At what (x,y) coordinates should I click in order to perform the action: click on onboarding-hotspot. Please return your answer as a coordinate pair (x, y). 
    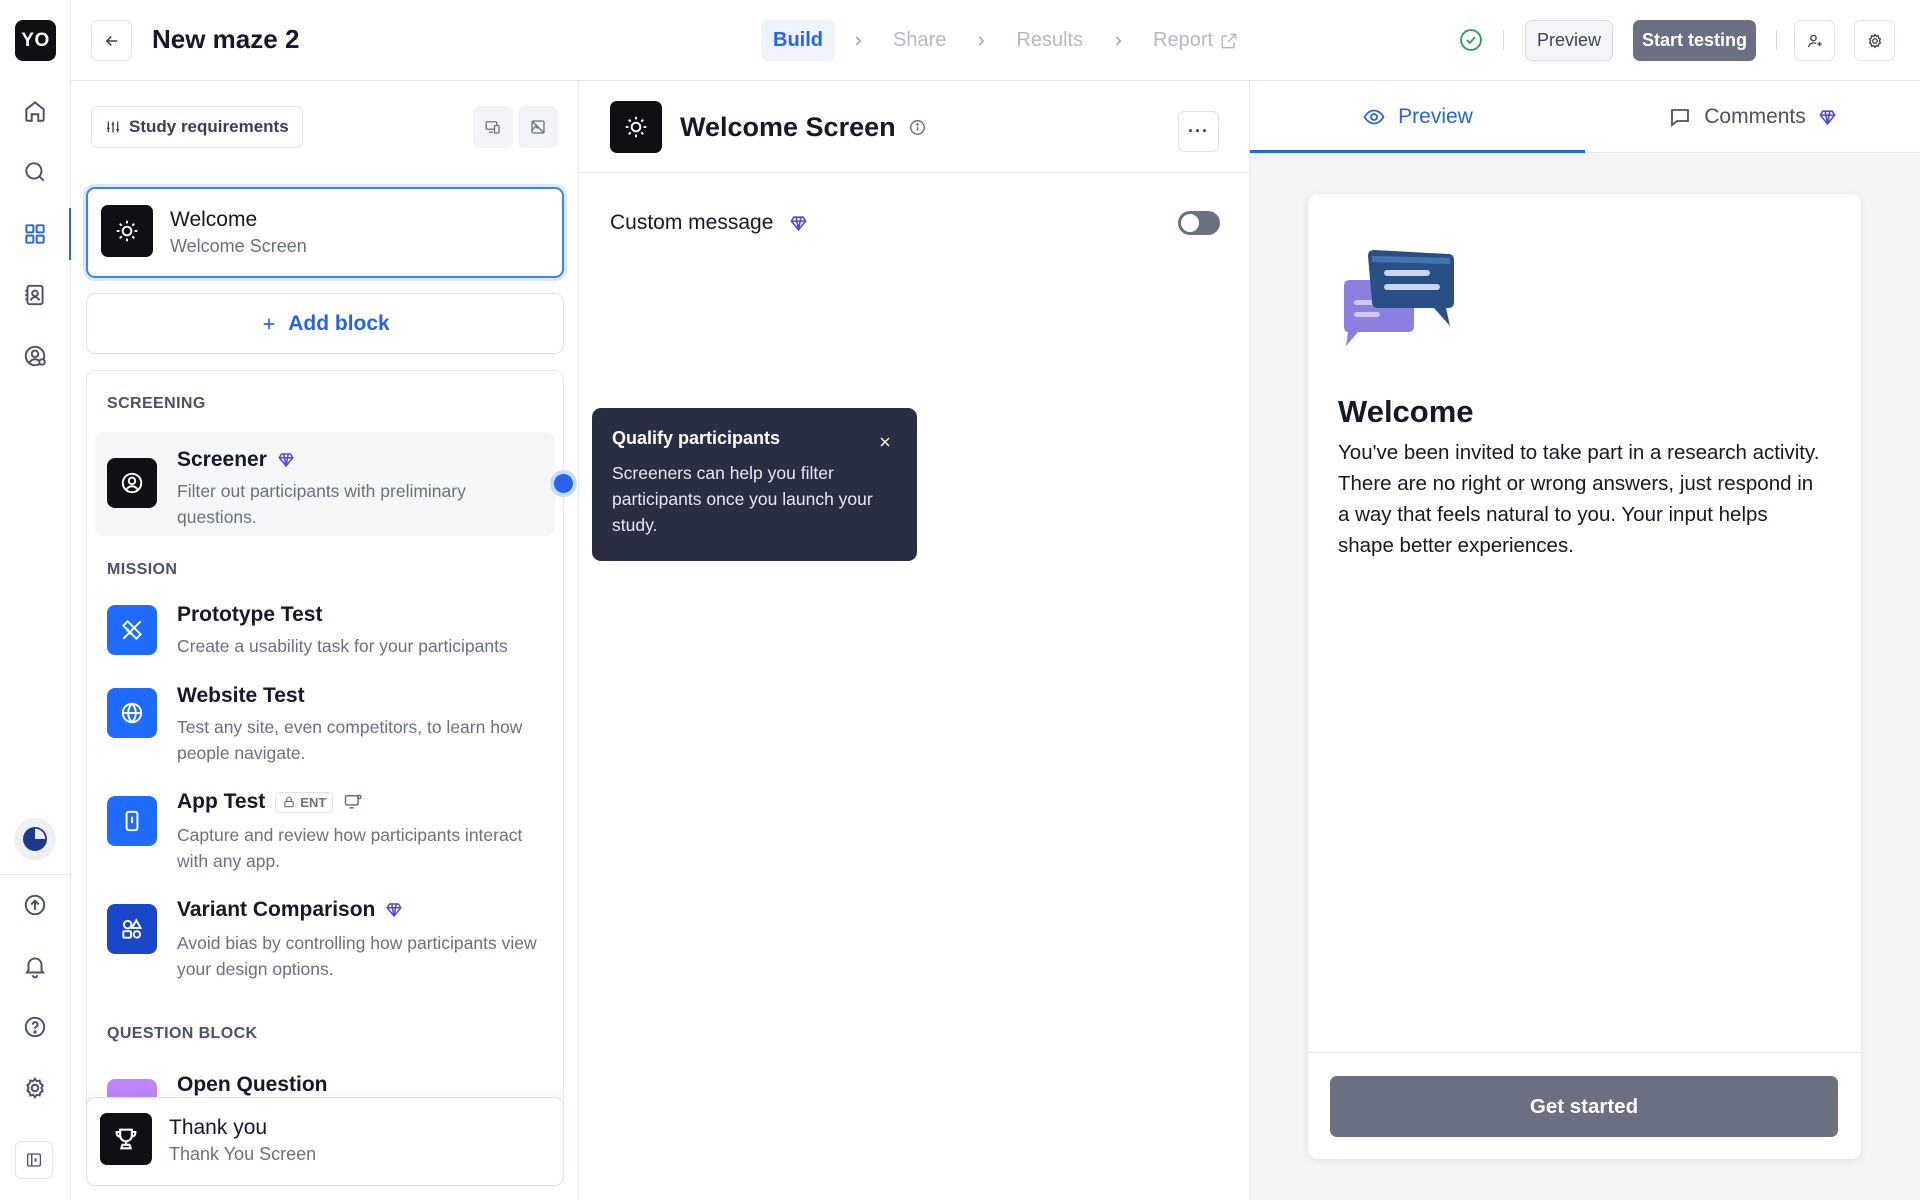
    Looking at the image, I should click on (563, 483).